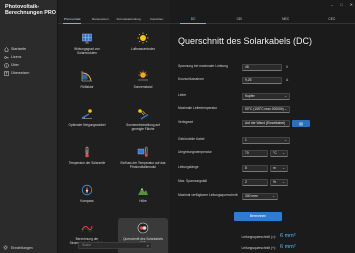  What do you see at coordinates (87, 161) in the screenshot?
I see `tile-cell-temperature: Temperatur der Solarzelle` at bounding box center [87, 161].